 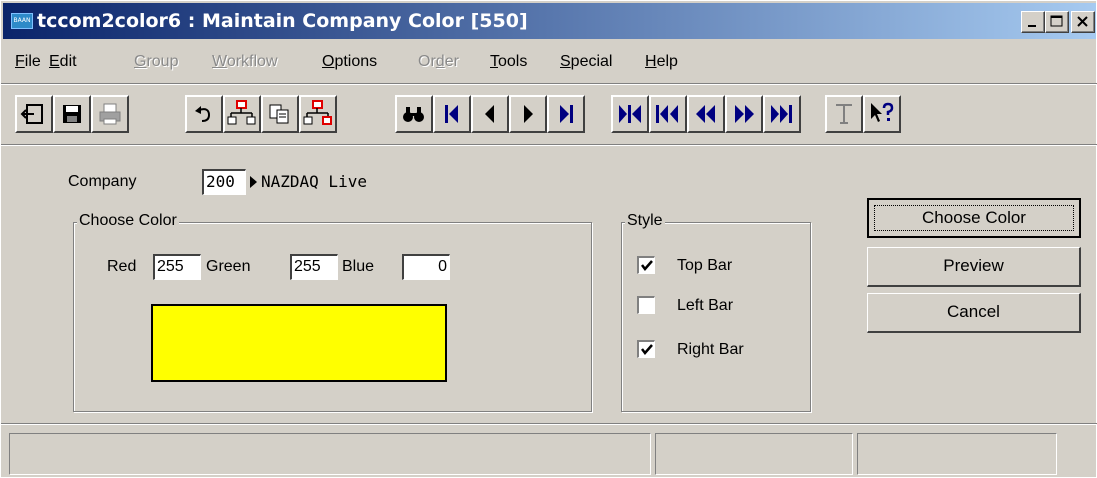 I want to click on color-preview-swatch, so click(x=299, y=343).